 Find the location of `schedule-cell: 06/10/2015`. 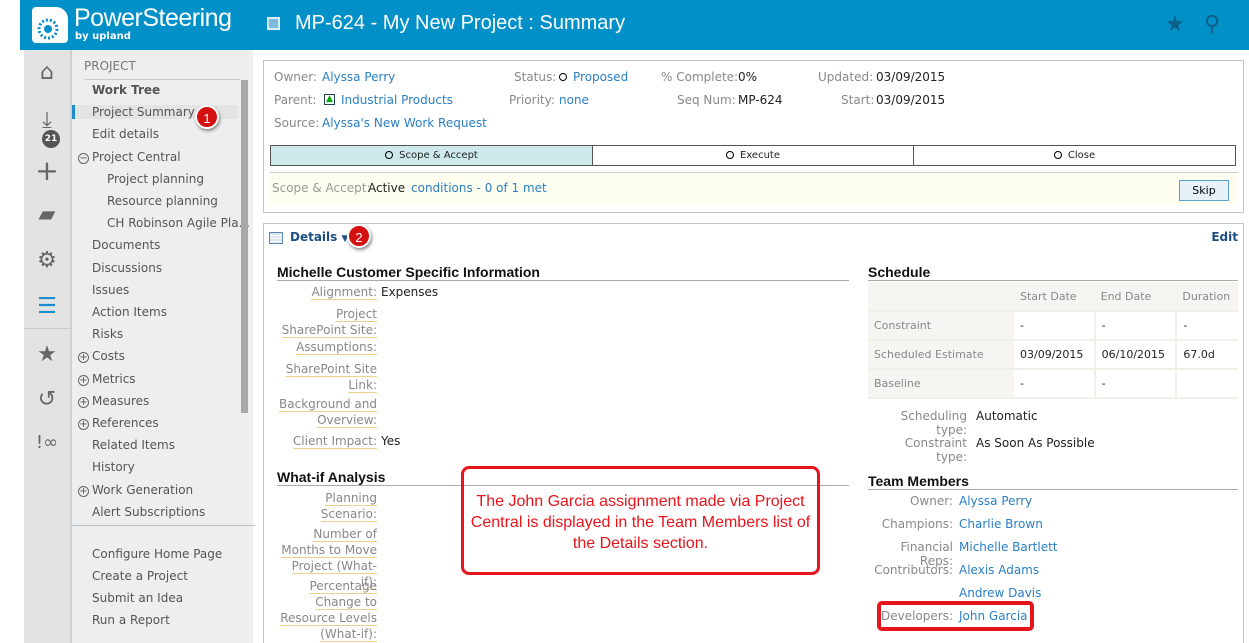

schedule-cell: 06/10/2015 is located at coordinates (1136, 355).